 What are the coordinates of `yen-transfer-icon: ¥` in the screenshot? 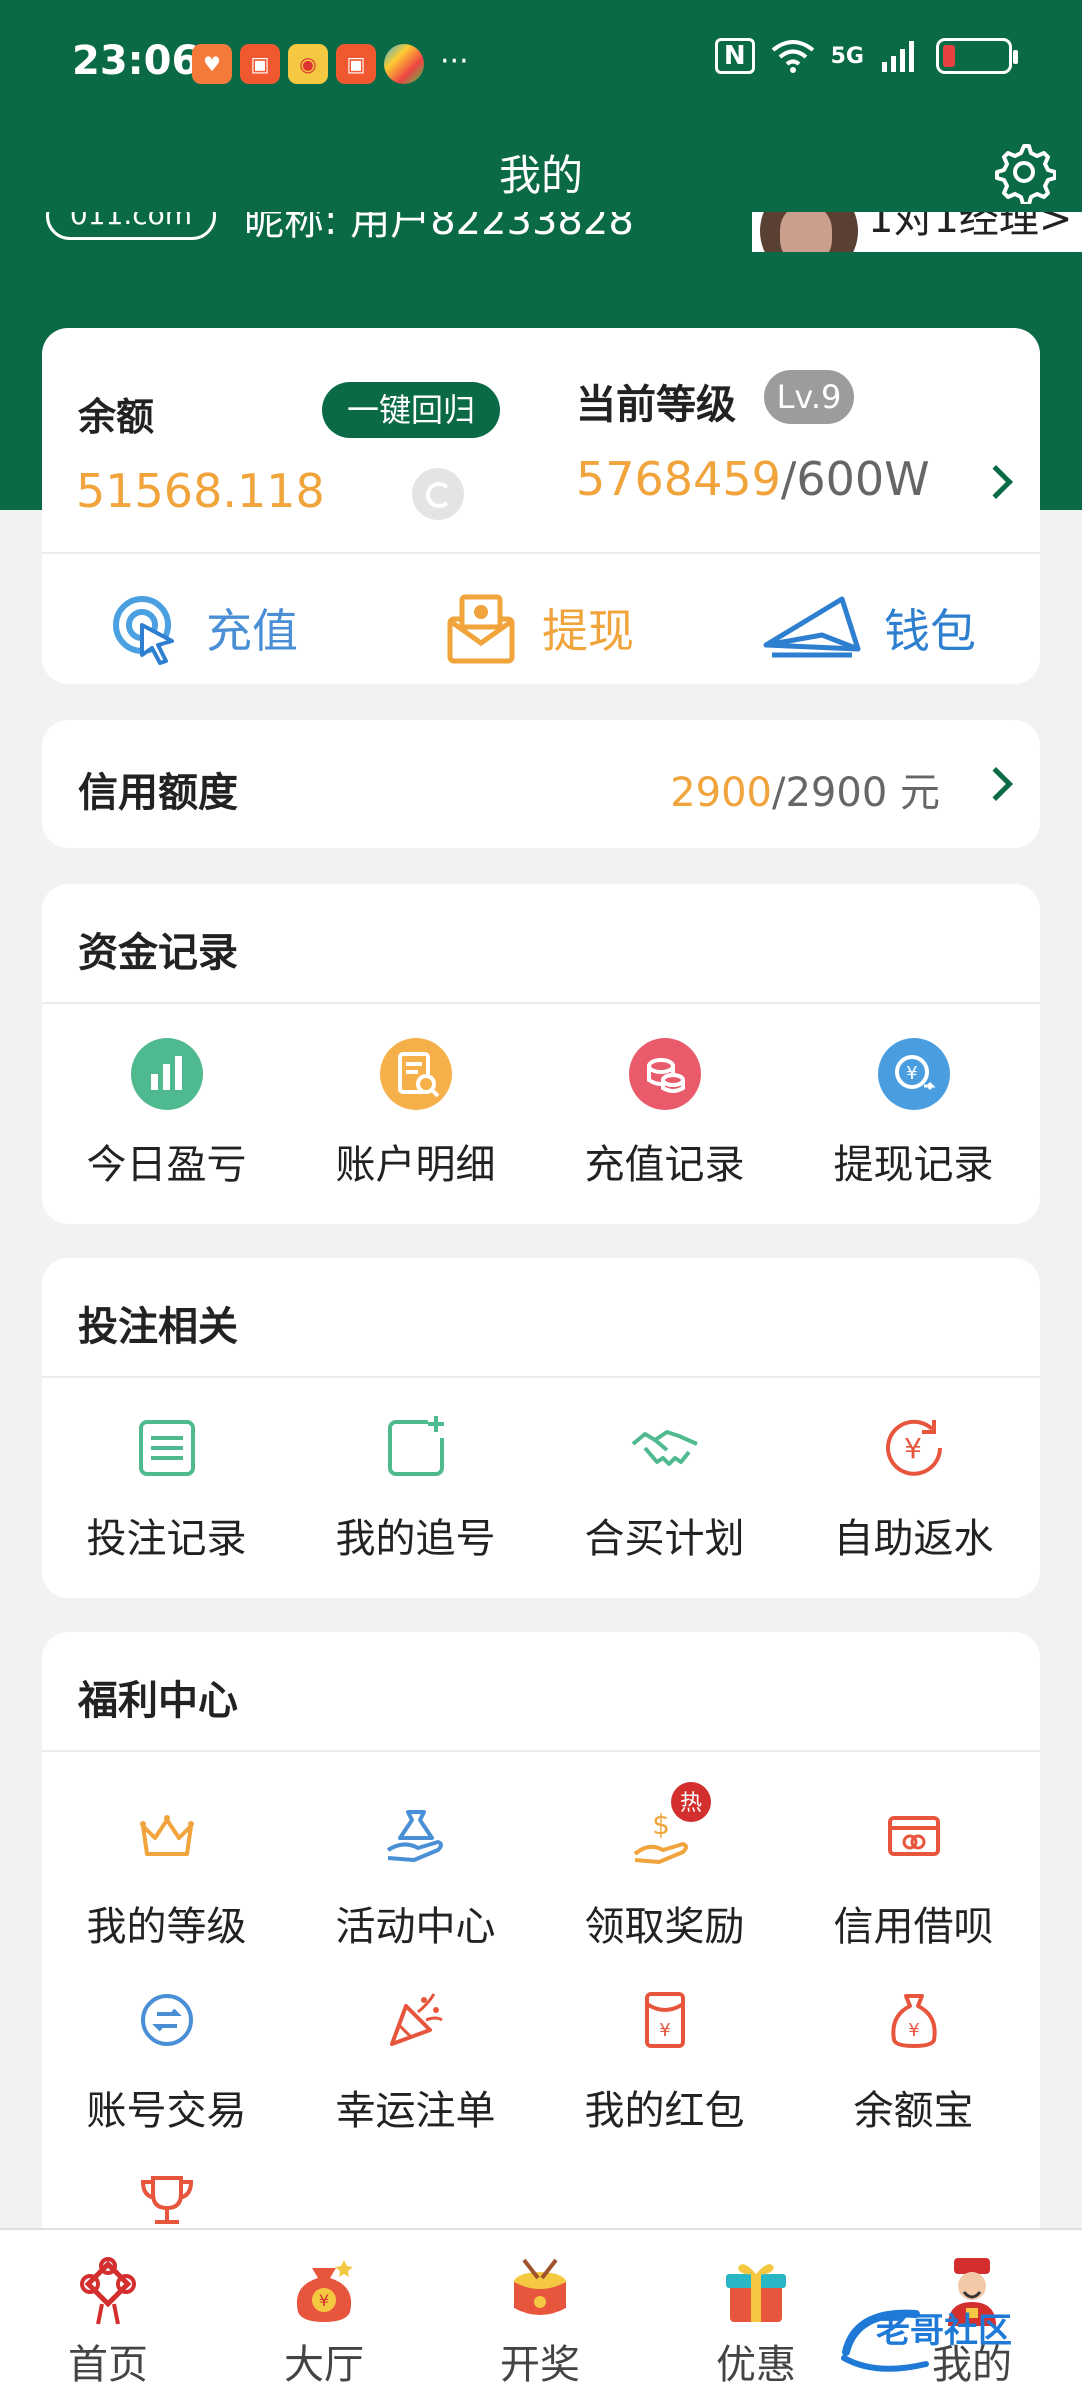 It's located at (913, 1074).